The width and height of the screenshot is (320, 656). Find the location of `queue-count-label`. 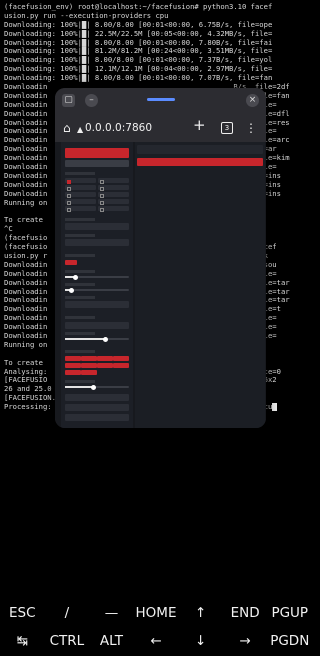

queue-count-label is located at coordinates (80, 284).